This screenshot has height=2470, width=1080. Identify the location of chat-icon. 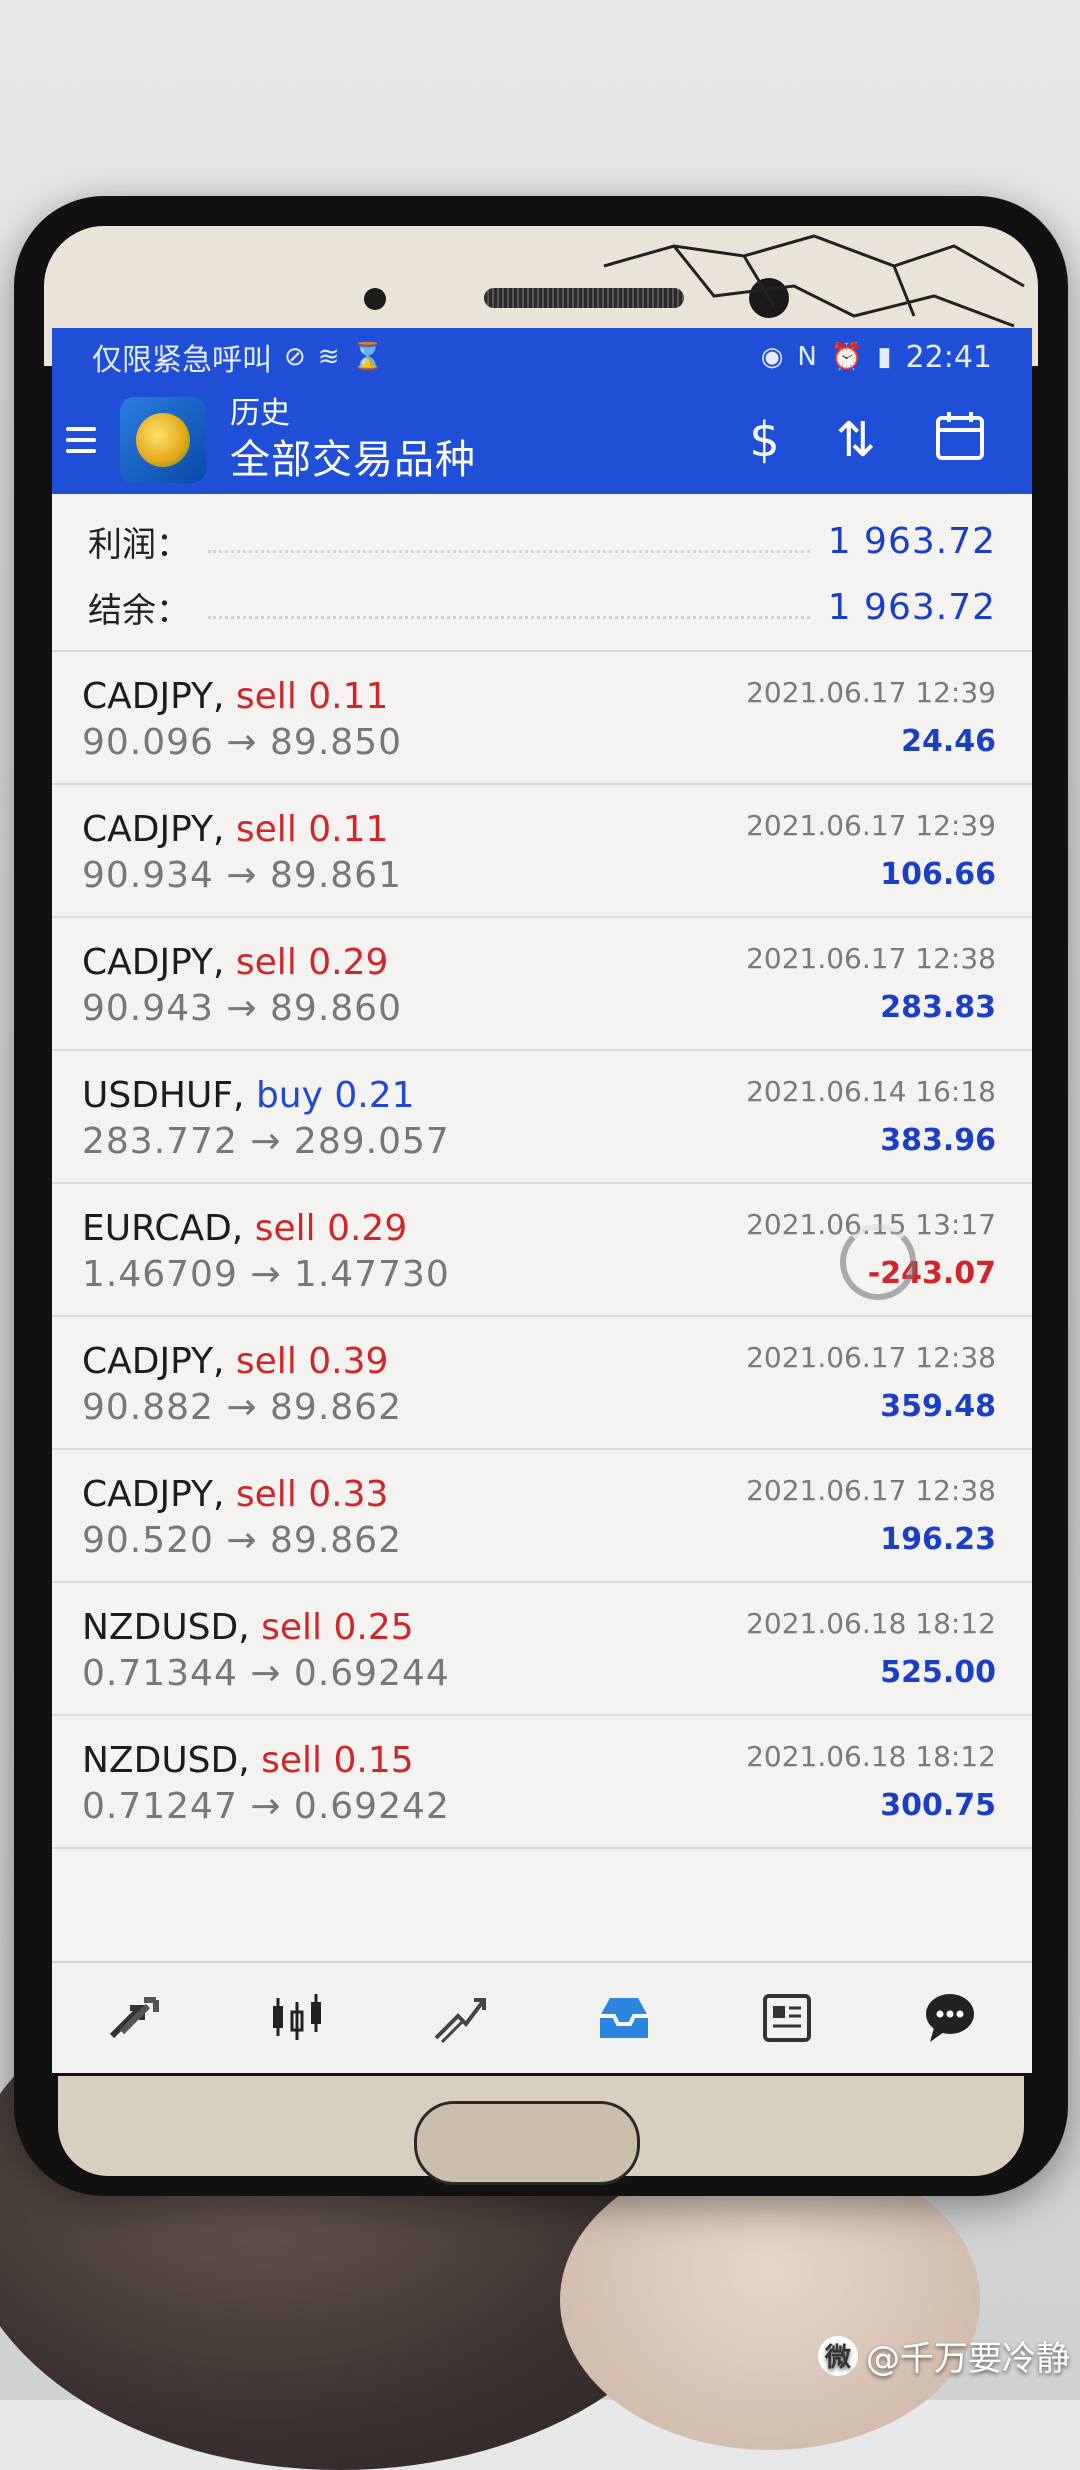
(950, 2018).